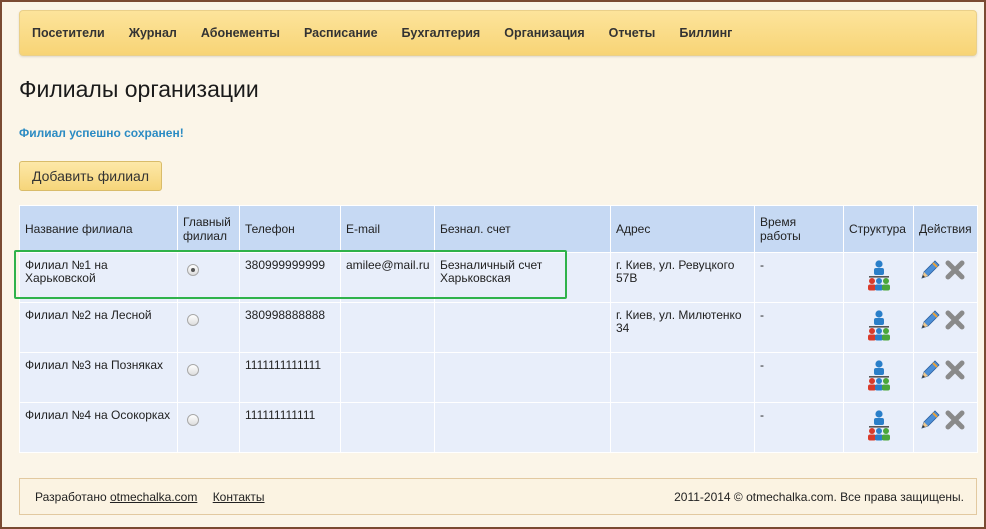 The image size is (986, 529). What do you see at coordinates (240, 33) in the screenshot?
I see `nav-subscriptions: Абонементы` at bounding box center [240, 33].